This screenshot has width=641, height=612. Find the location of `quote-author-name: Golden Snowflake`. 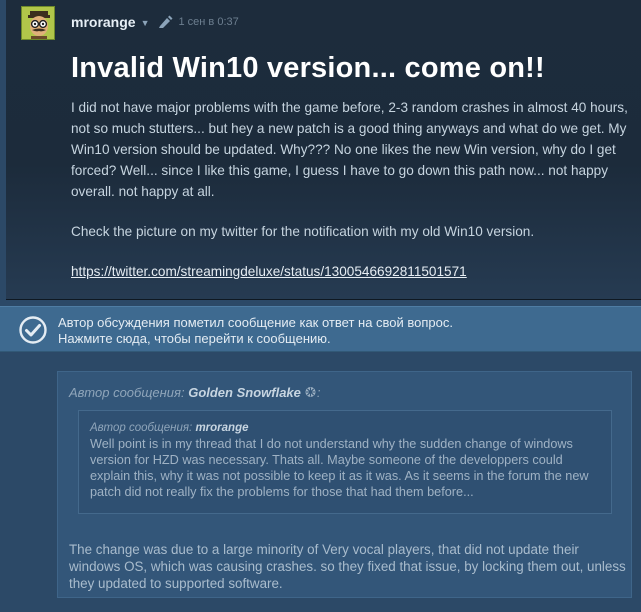

quote-author-name: Golden Snowflake is located at coordinates (244, 392).